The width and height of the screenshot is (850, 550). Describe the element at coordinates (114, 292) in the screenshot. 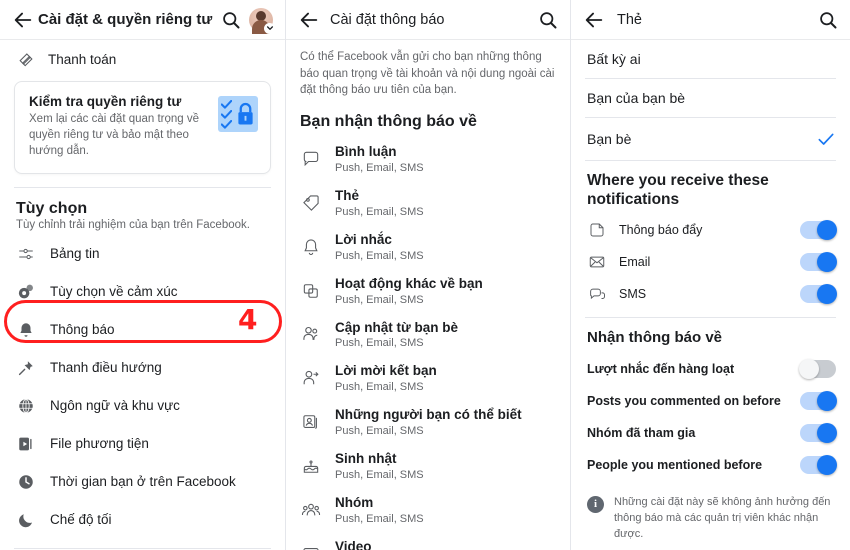

I see `sidebar-item-label: Tùy chọn về cảm xúc` at that location.